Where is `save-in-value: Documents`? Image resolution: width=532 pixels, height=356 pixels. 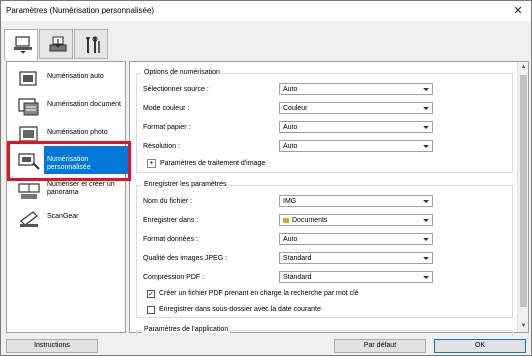
save-in-value: Documents is located at coordinates (310, 220).